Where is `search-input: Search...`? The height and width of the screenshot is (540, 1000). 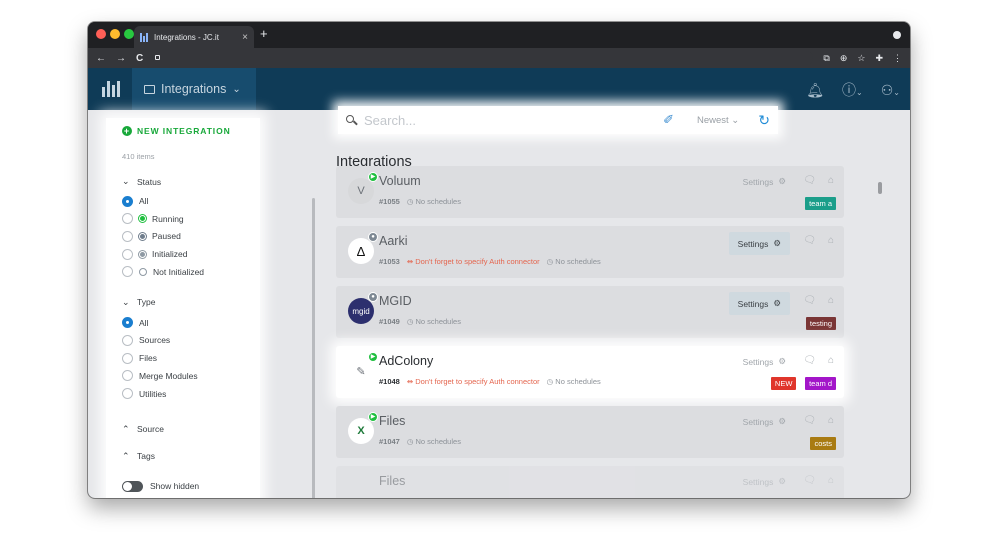 search-input: Search... is located at coordinates (510, 120).